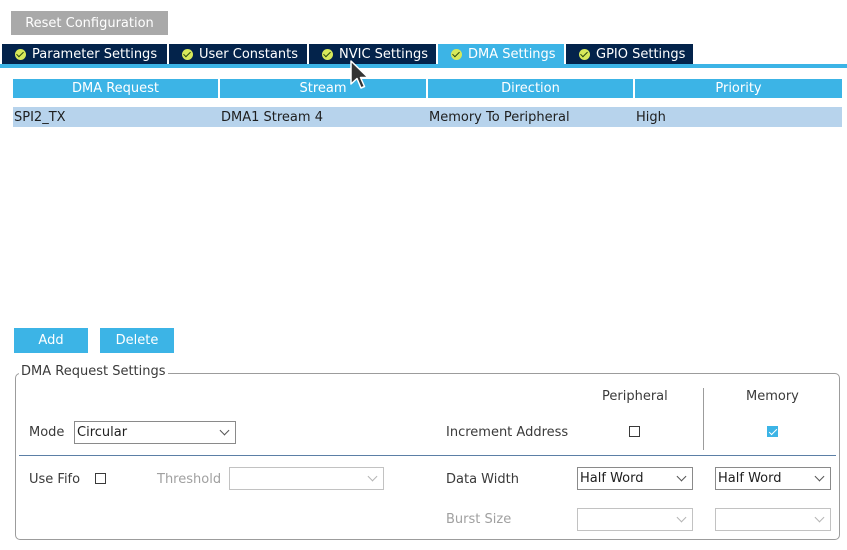 The image size is (847, 550). What do you see at coordinates (635, 396) in the screenshot?
I see `peripheral-column-header: Peripheral` at bounding box center [635, 396].